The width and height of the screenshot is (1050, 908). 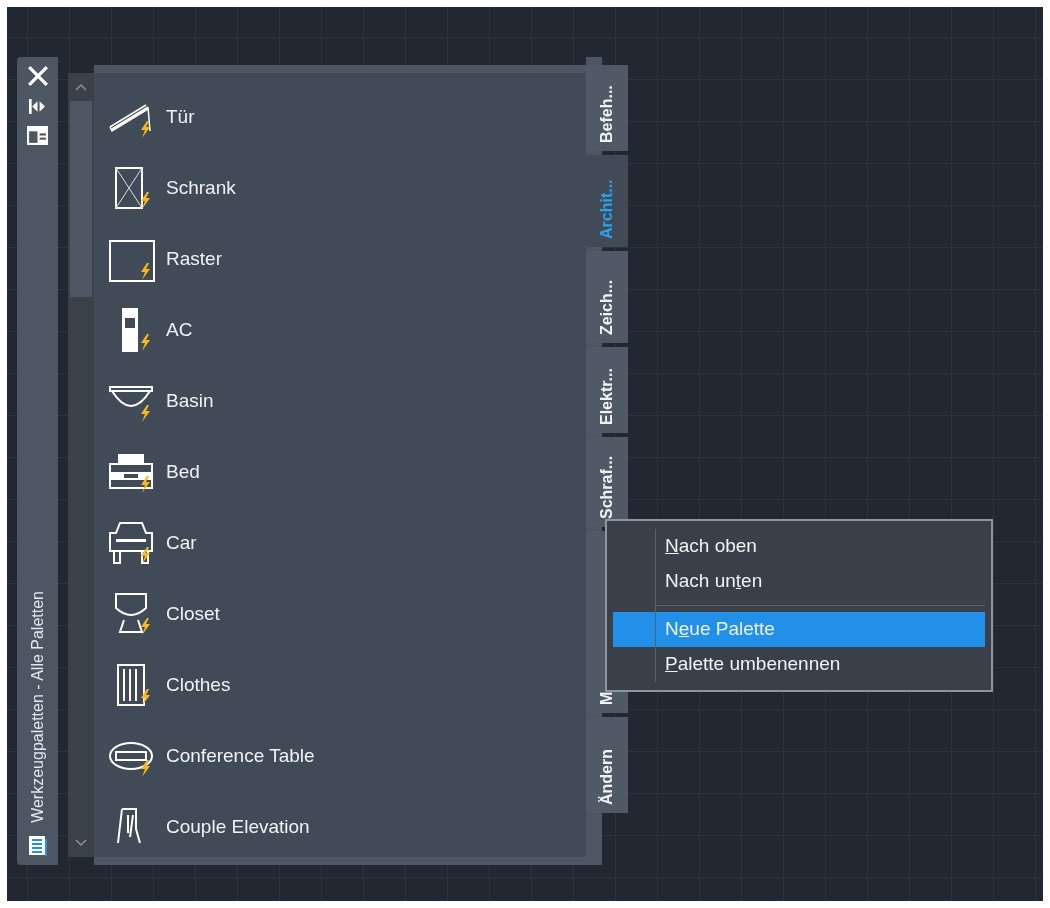 I want to click on tool-item: Closet, so click(x=346, y=613).